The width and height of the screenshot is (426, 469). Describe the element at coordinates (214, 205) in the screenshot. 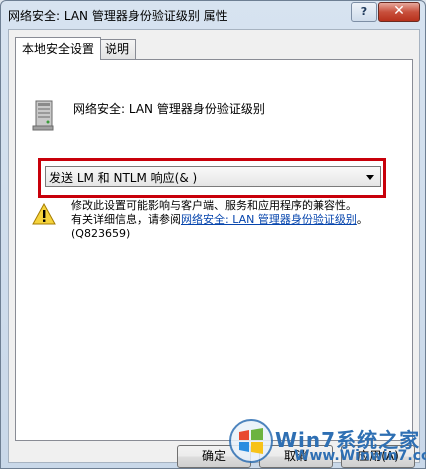

I see `warning-line-1: 修改此设置可能影响与客户端、服务和应用程序的兼容性。` at that location.